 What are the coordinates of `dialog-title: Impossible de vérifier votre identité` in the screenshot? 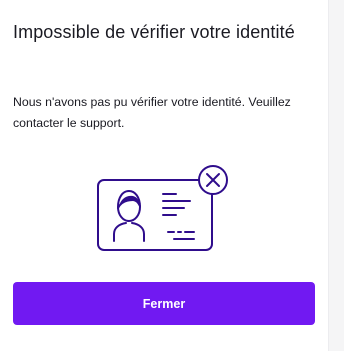 It's located at (154, 32).